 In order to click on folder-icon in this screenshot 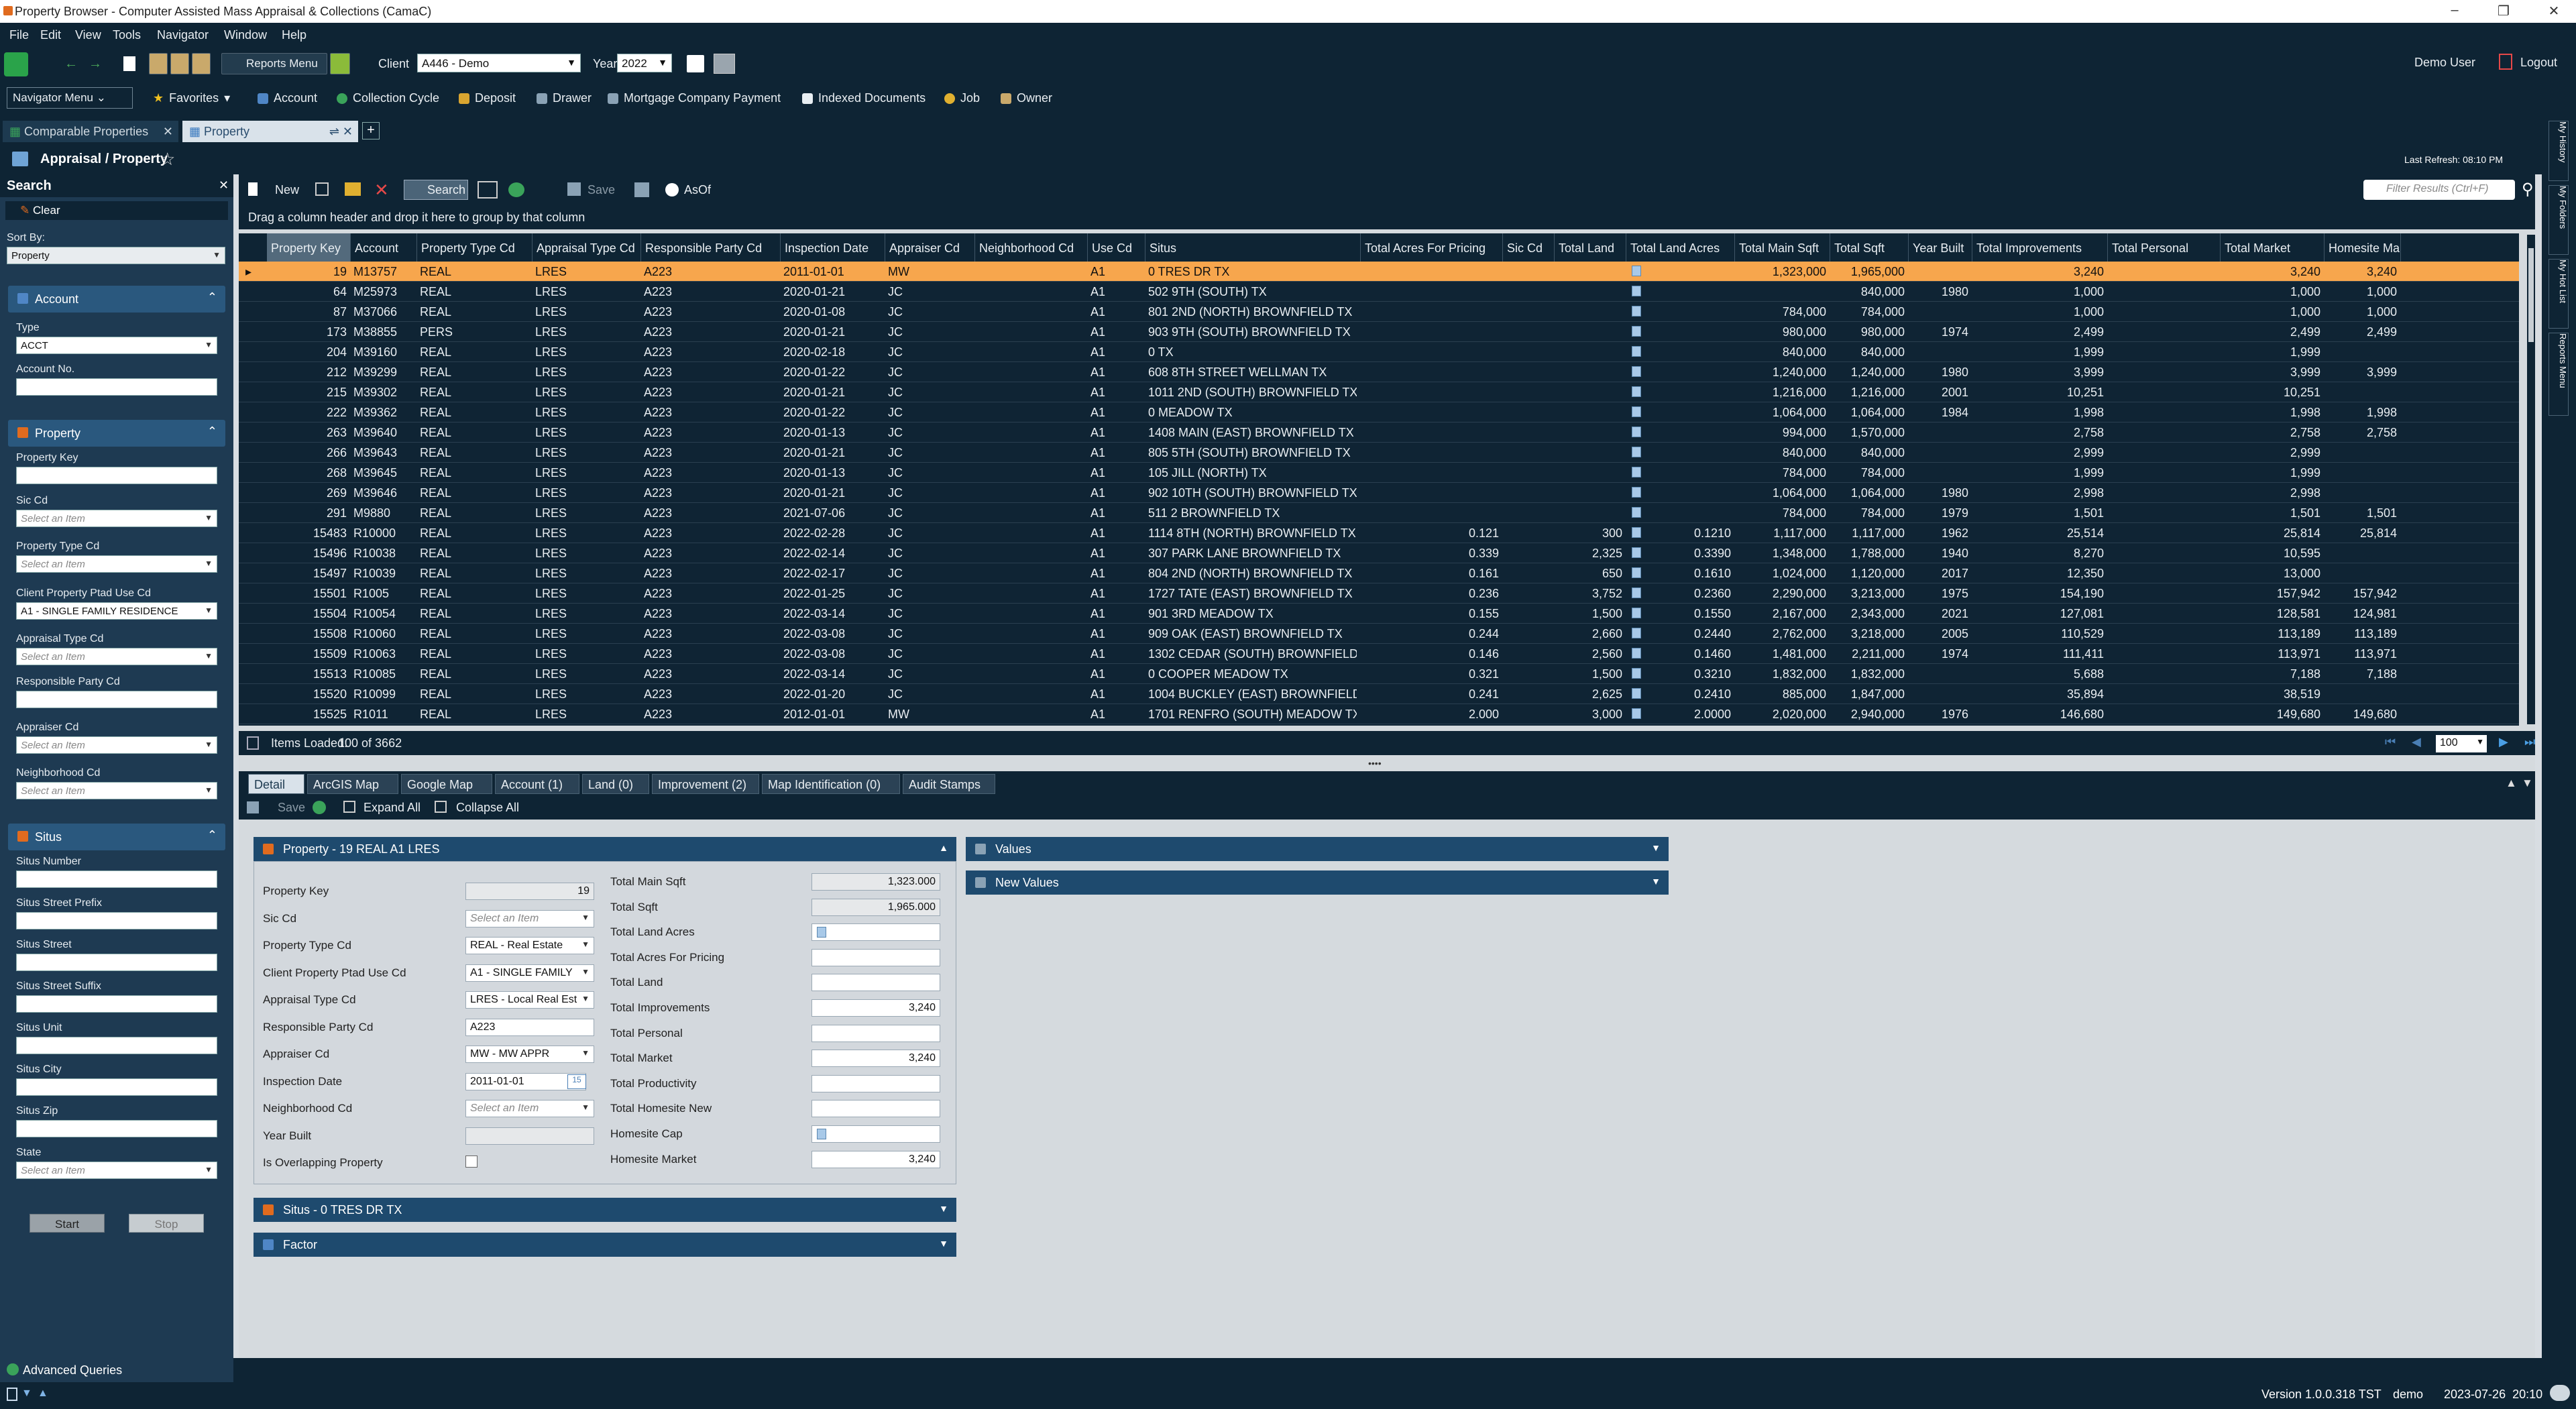, I will do `click(158, 63)`.